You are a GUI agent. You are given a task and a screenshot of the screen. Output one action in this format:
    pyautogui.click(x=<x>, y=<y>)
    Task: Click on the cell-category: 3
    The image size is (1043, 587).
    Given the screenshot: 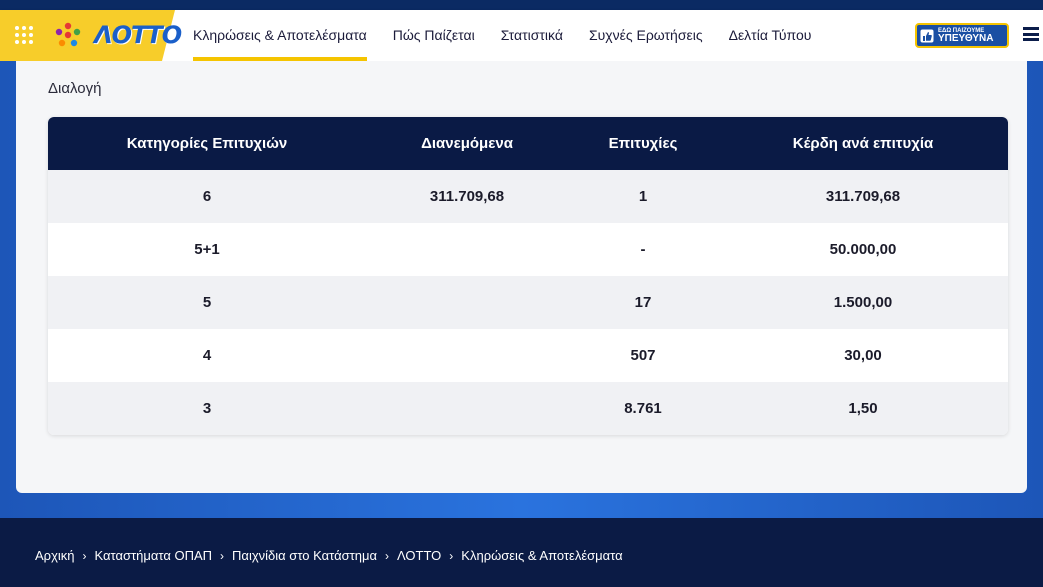 What is the action you would take?
    pyautogui.click(x=207, y=408)
    